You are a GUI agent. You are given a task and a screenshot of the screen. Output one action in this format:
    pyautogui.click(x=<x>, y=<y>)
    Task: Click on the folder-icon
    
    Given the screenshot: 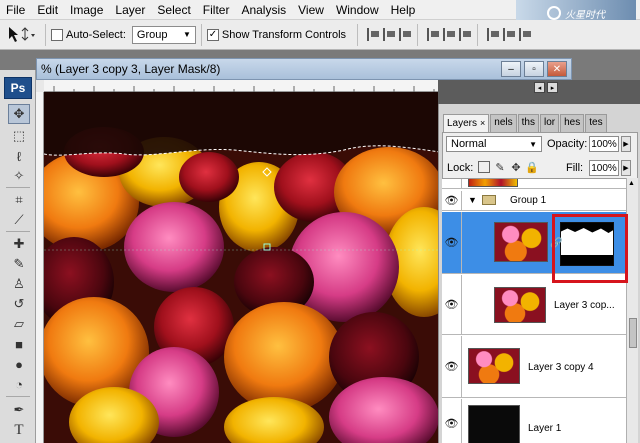 What is the action you would take?
    pyautogui.click(x=489, y=200)
    